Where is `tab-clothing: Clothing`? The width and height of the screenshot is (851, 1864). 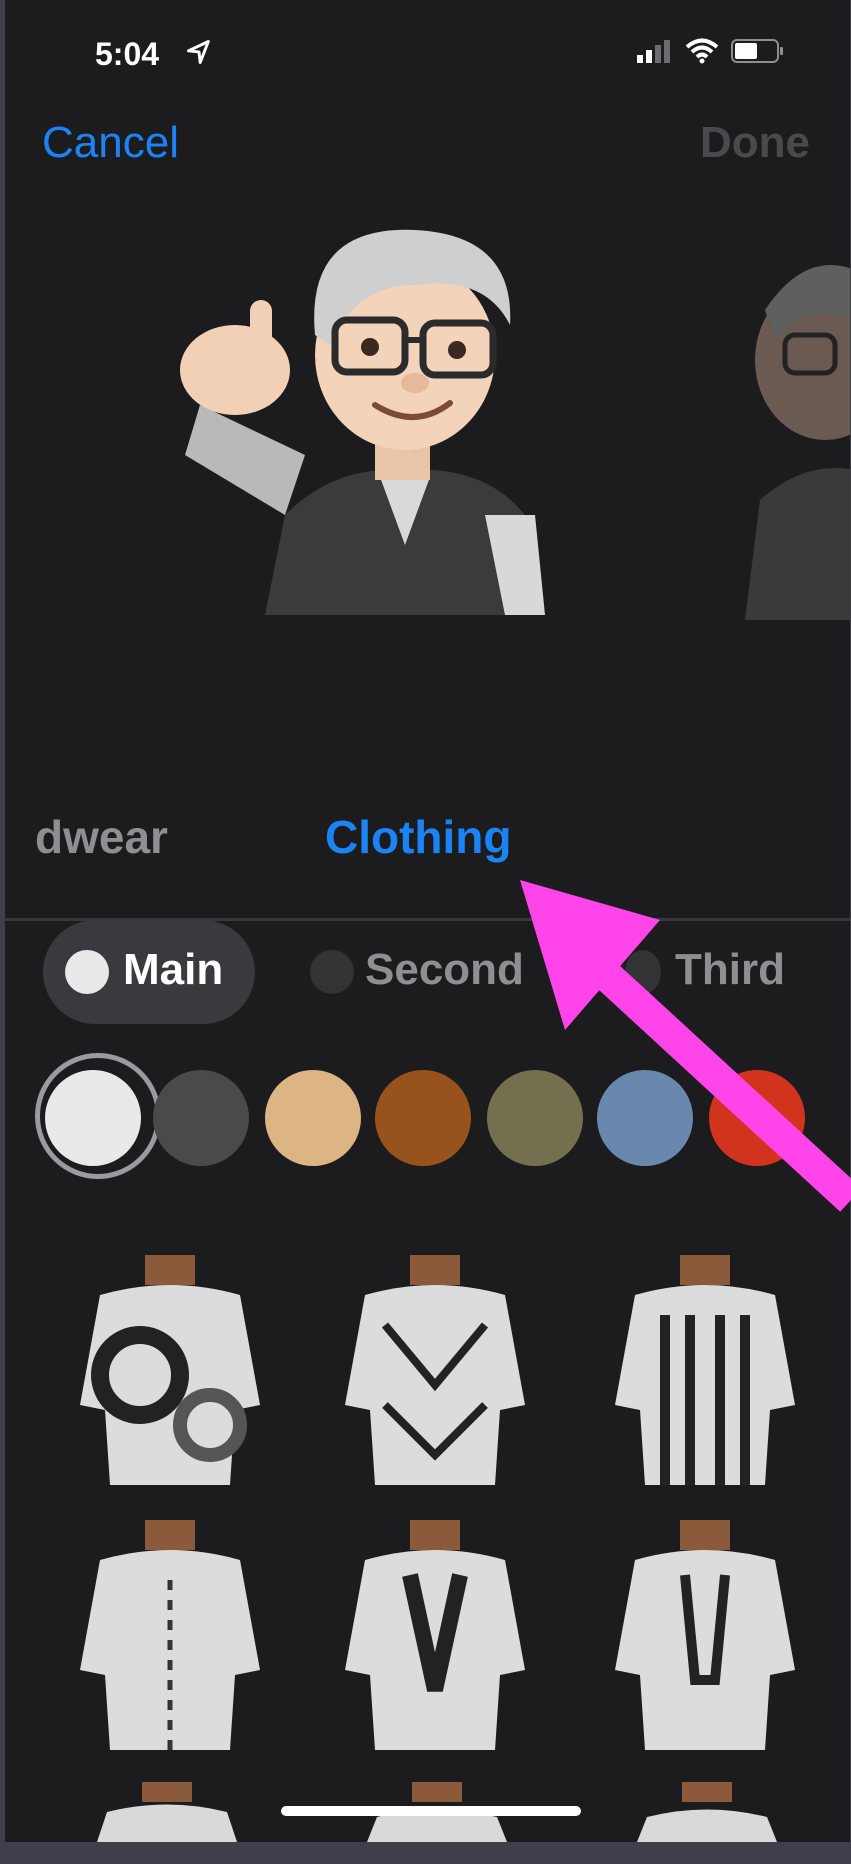 tab-clothing: Clothing is located at coordinates (418, 837).